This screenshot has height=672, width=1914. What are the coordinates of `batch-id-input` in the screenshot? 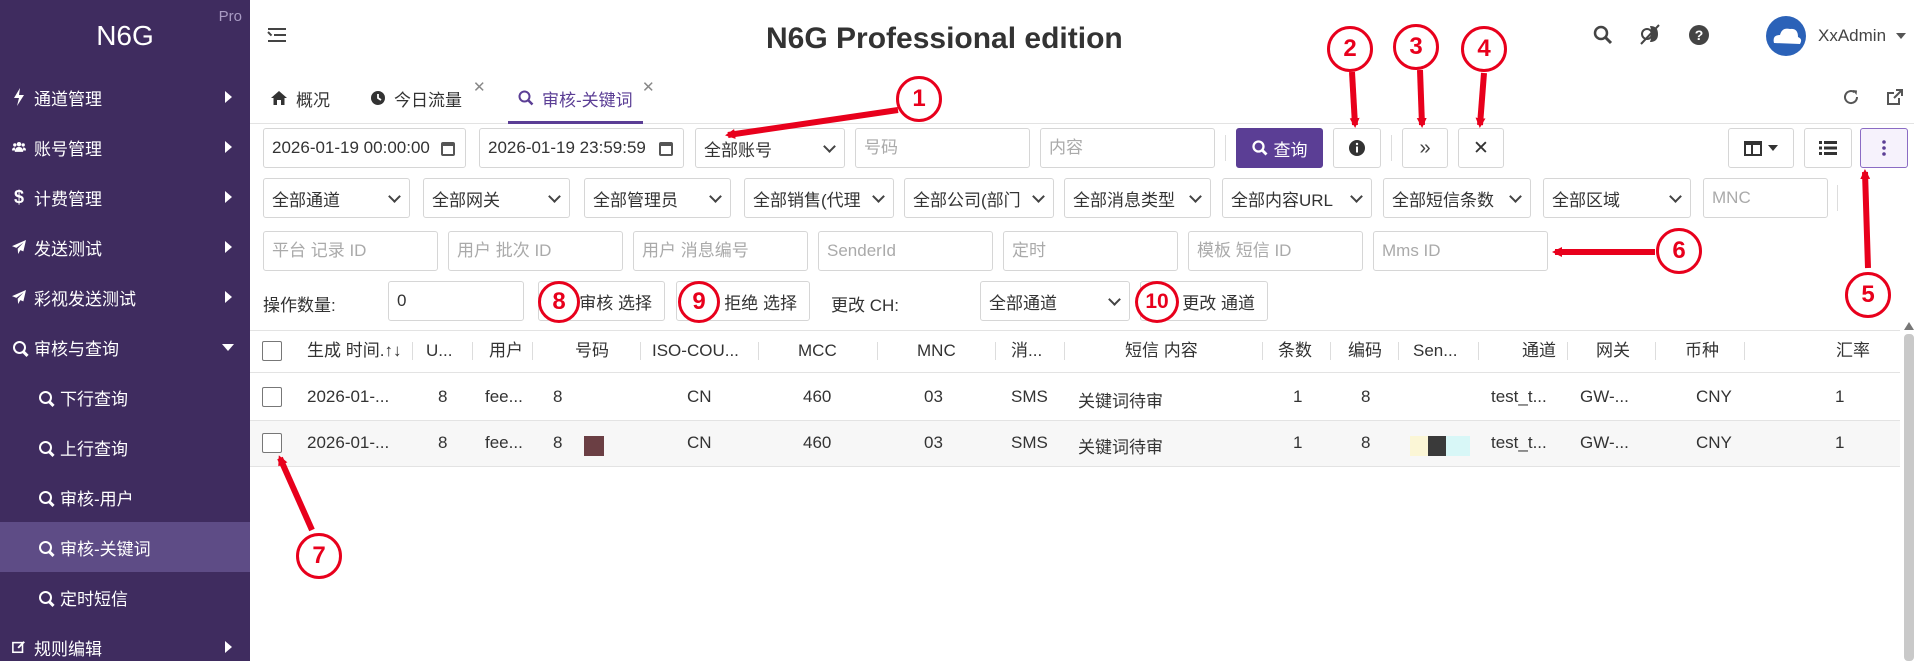 It's located at (535, 251).